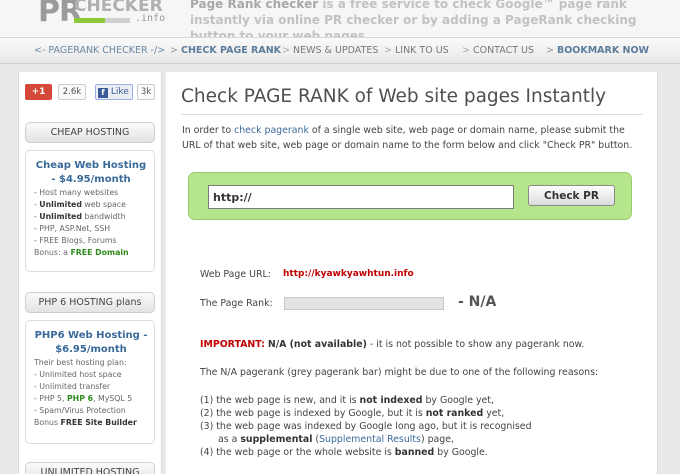 This screenshot has height=474, width=680. Describe the element at coordinates (83, 398) in the screenshot. I see `php6-hosting-feature: - PHP 5, PHP 6, MySQL 5` at that location.